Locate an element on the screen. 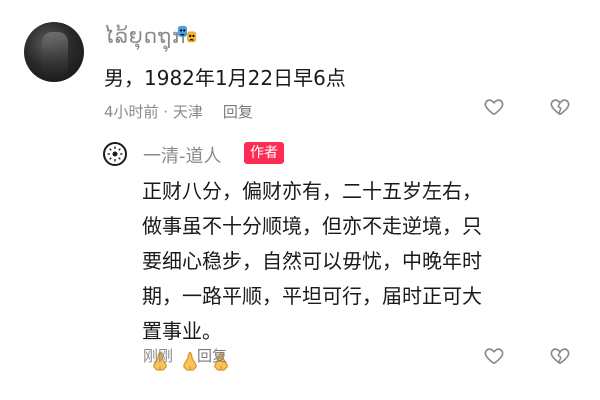 The height and width of the screenshot is (400, 600). comment-username: ໄລ້ຍຸດຖຸກ is located at coordinates (145, 36).